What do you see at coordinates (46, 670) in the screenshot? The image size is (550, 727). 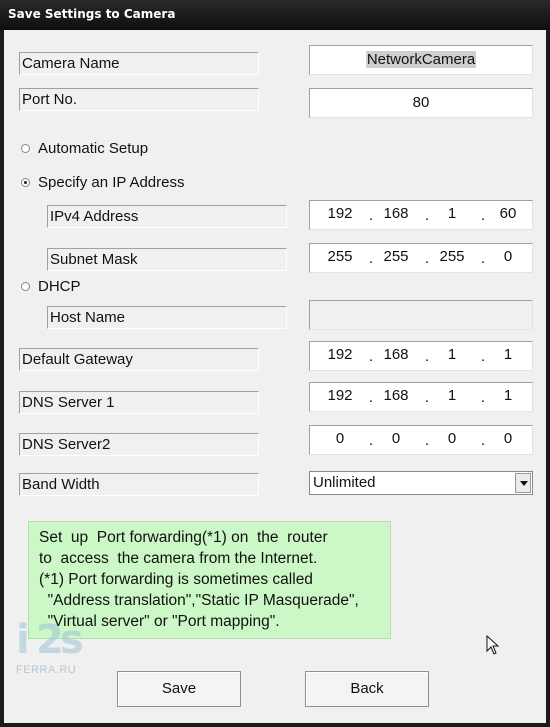 I see `watermark-text: FERRA.RU` at bounding box center [46, 670].